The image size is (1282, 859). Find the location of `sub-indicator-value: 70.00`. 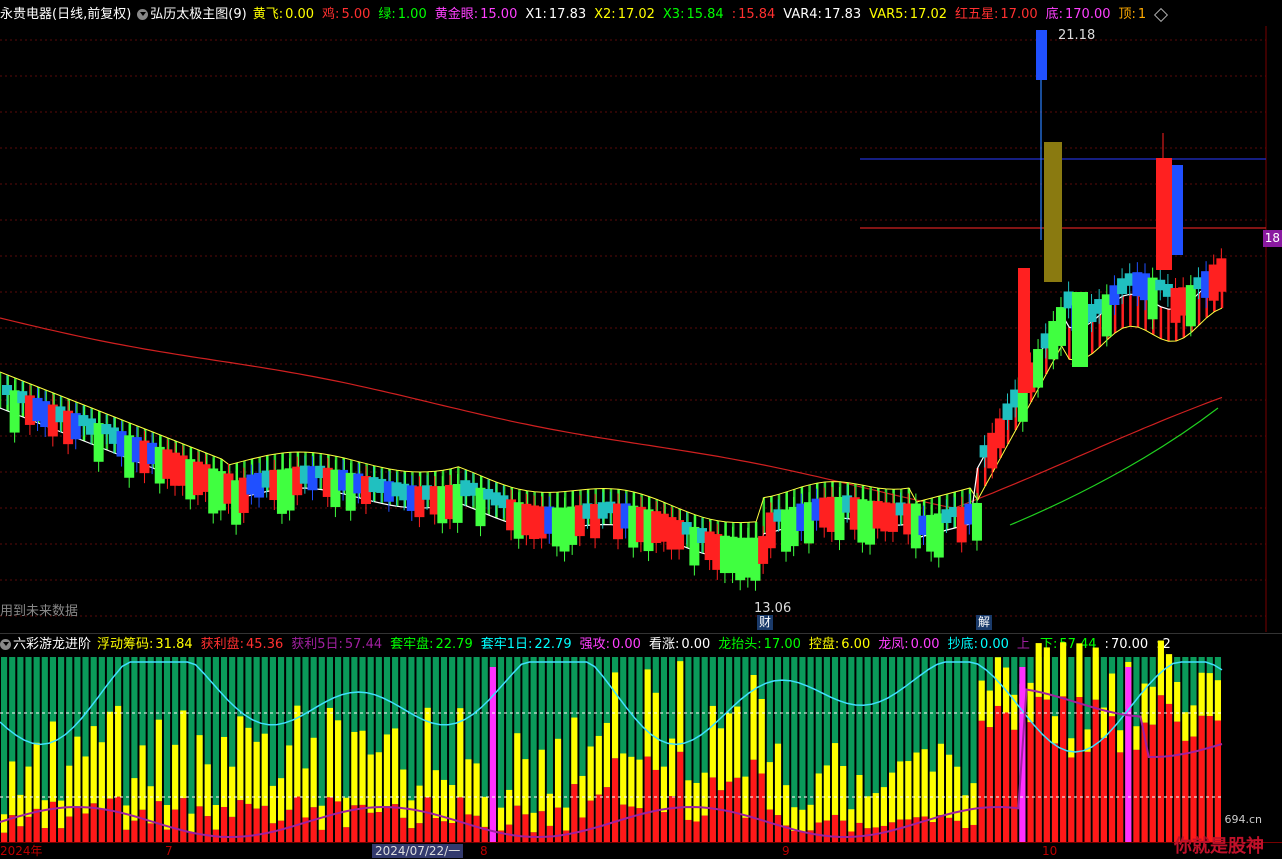

sub-indicator-value: 70.00 is located at coordinates (1129, 644).